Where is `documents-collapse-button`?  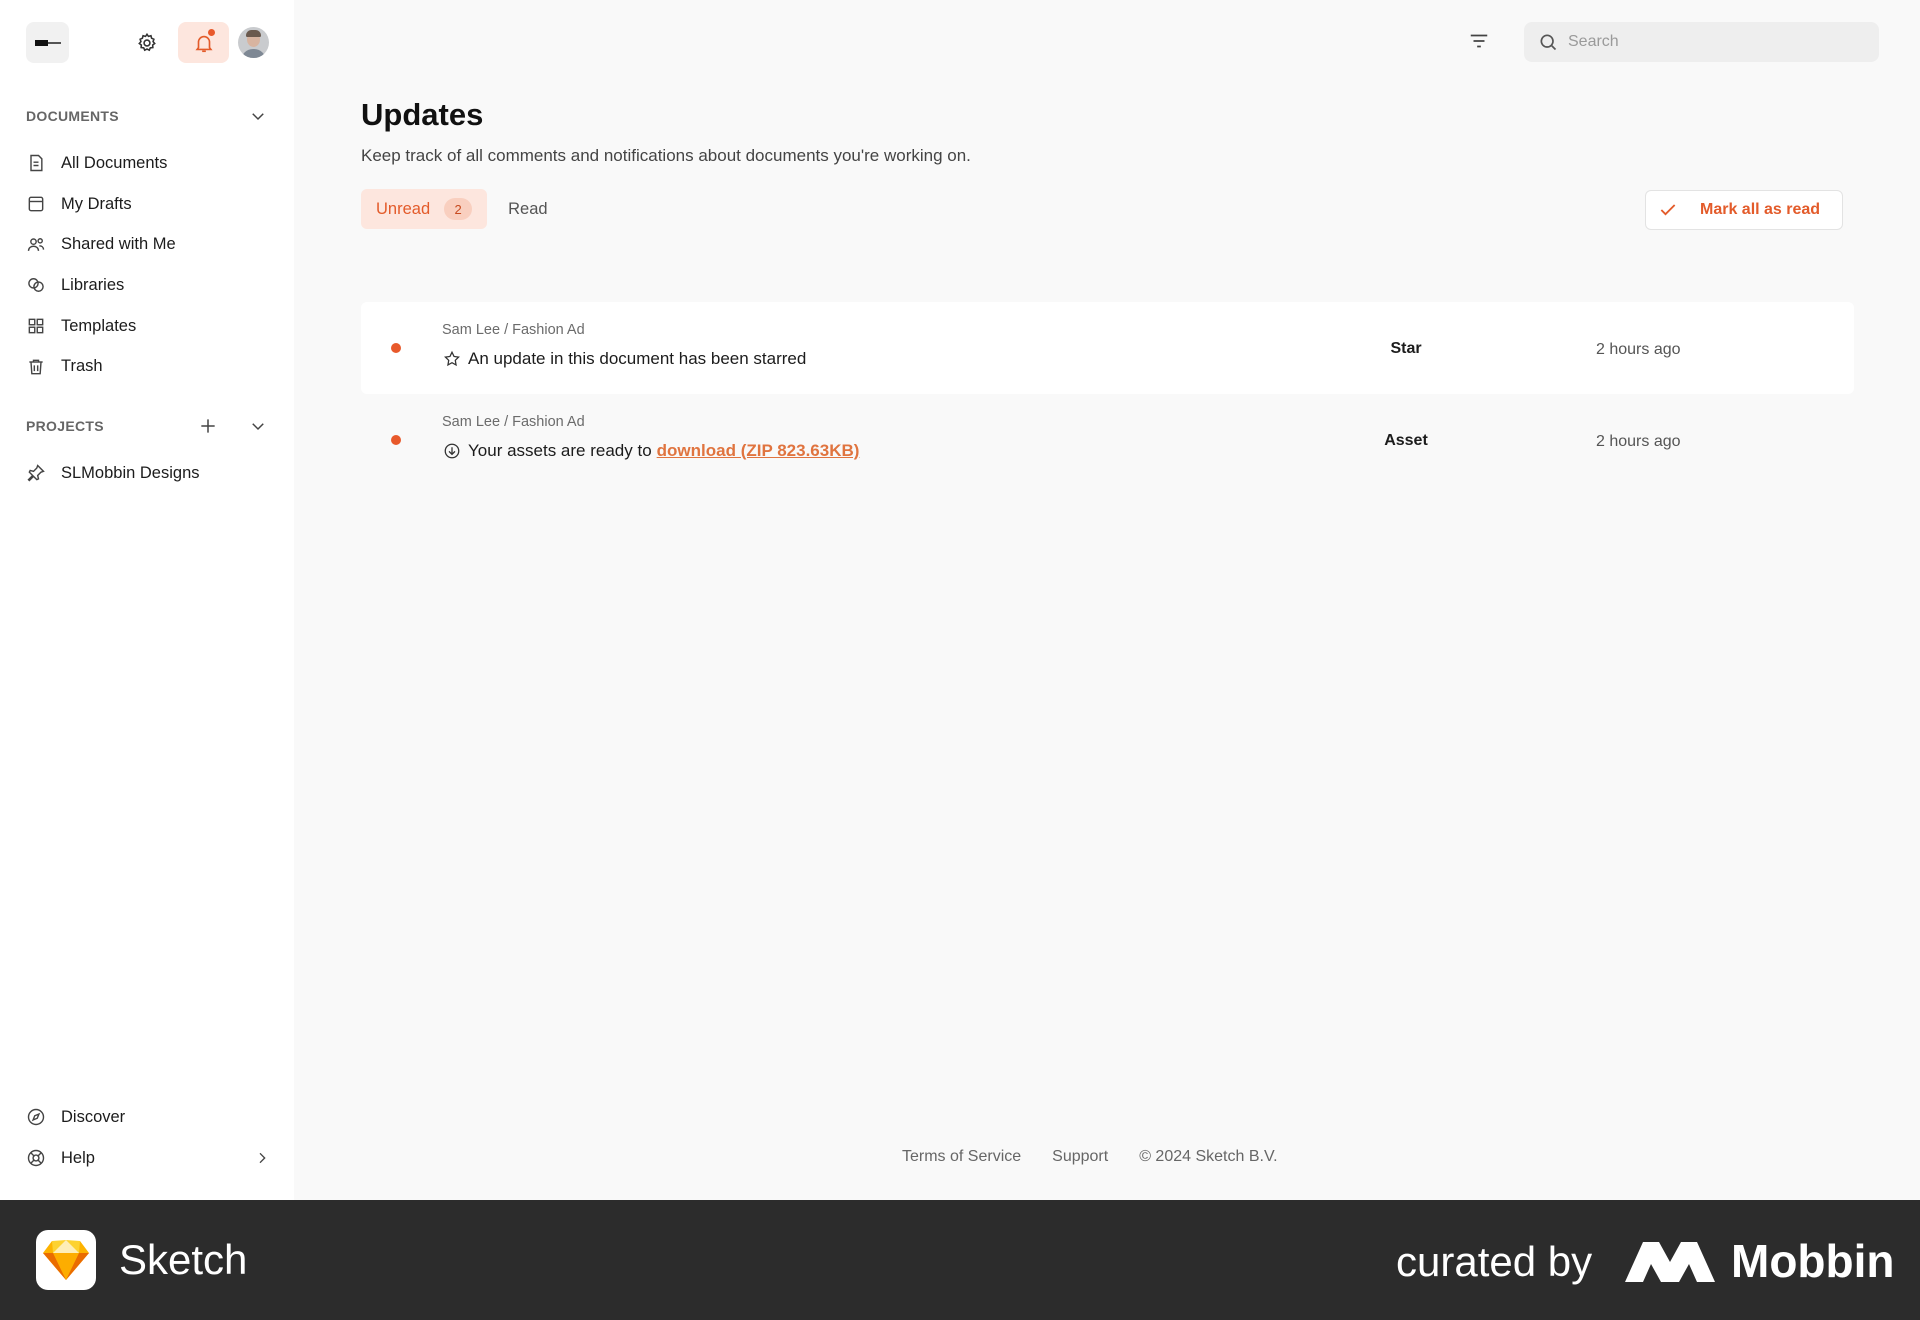 documents-collapse-button is located at coordinates (258, 116).